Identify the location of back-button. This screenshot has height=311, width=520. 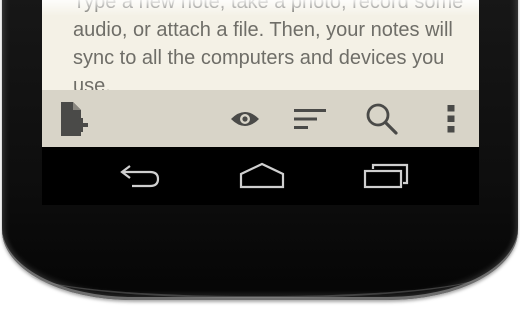
(140, 176).